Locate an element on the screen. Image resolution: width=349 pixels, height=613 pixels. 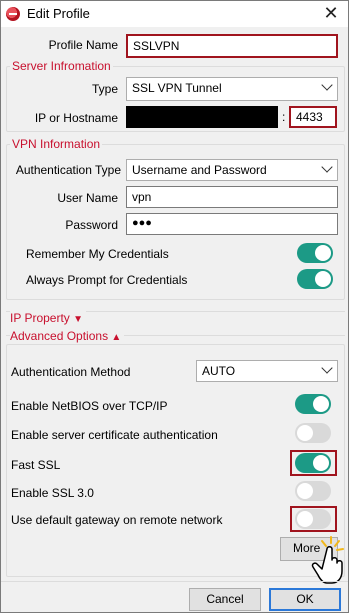
default-gateway-label: Use default gateway on remote network is located at coordinates (117, 520).